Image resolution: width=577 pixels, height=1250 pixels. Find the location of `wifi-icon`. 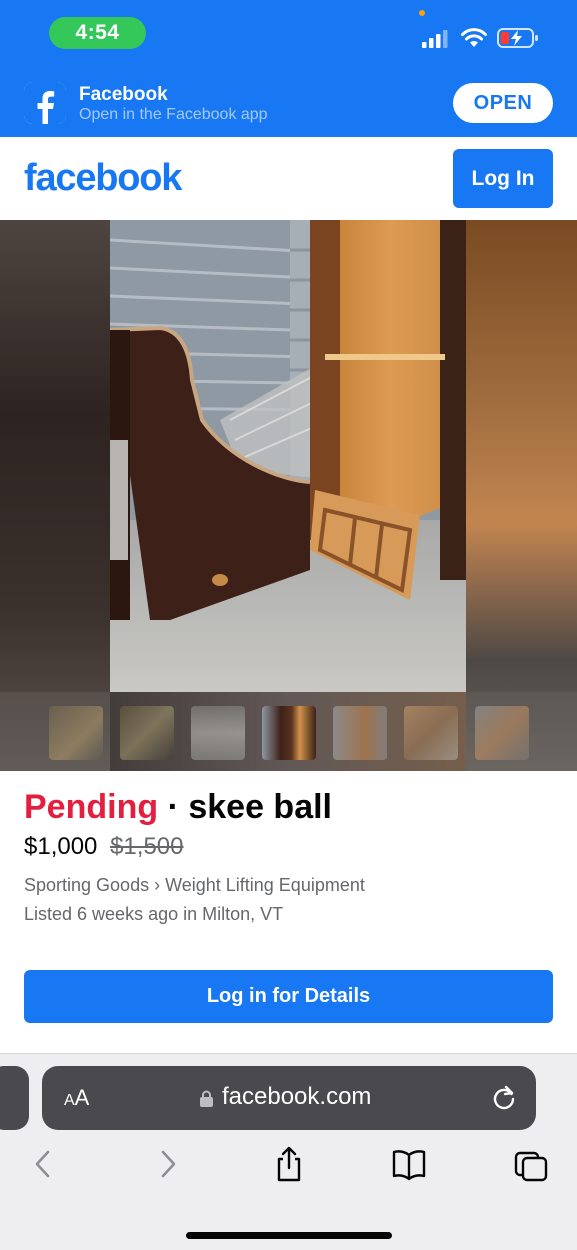

wifi-icon is located at coordinates (474, 37).